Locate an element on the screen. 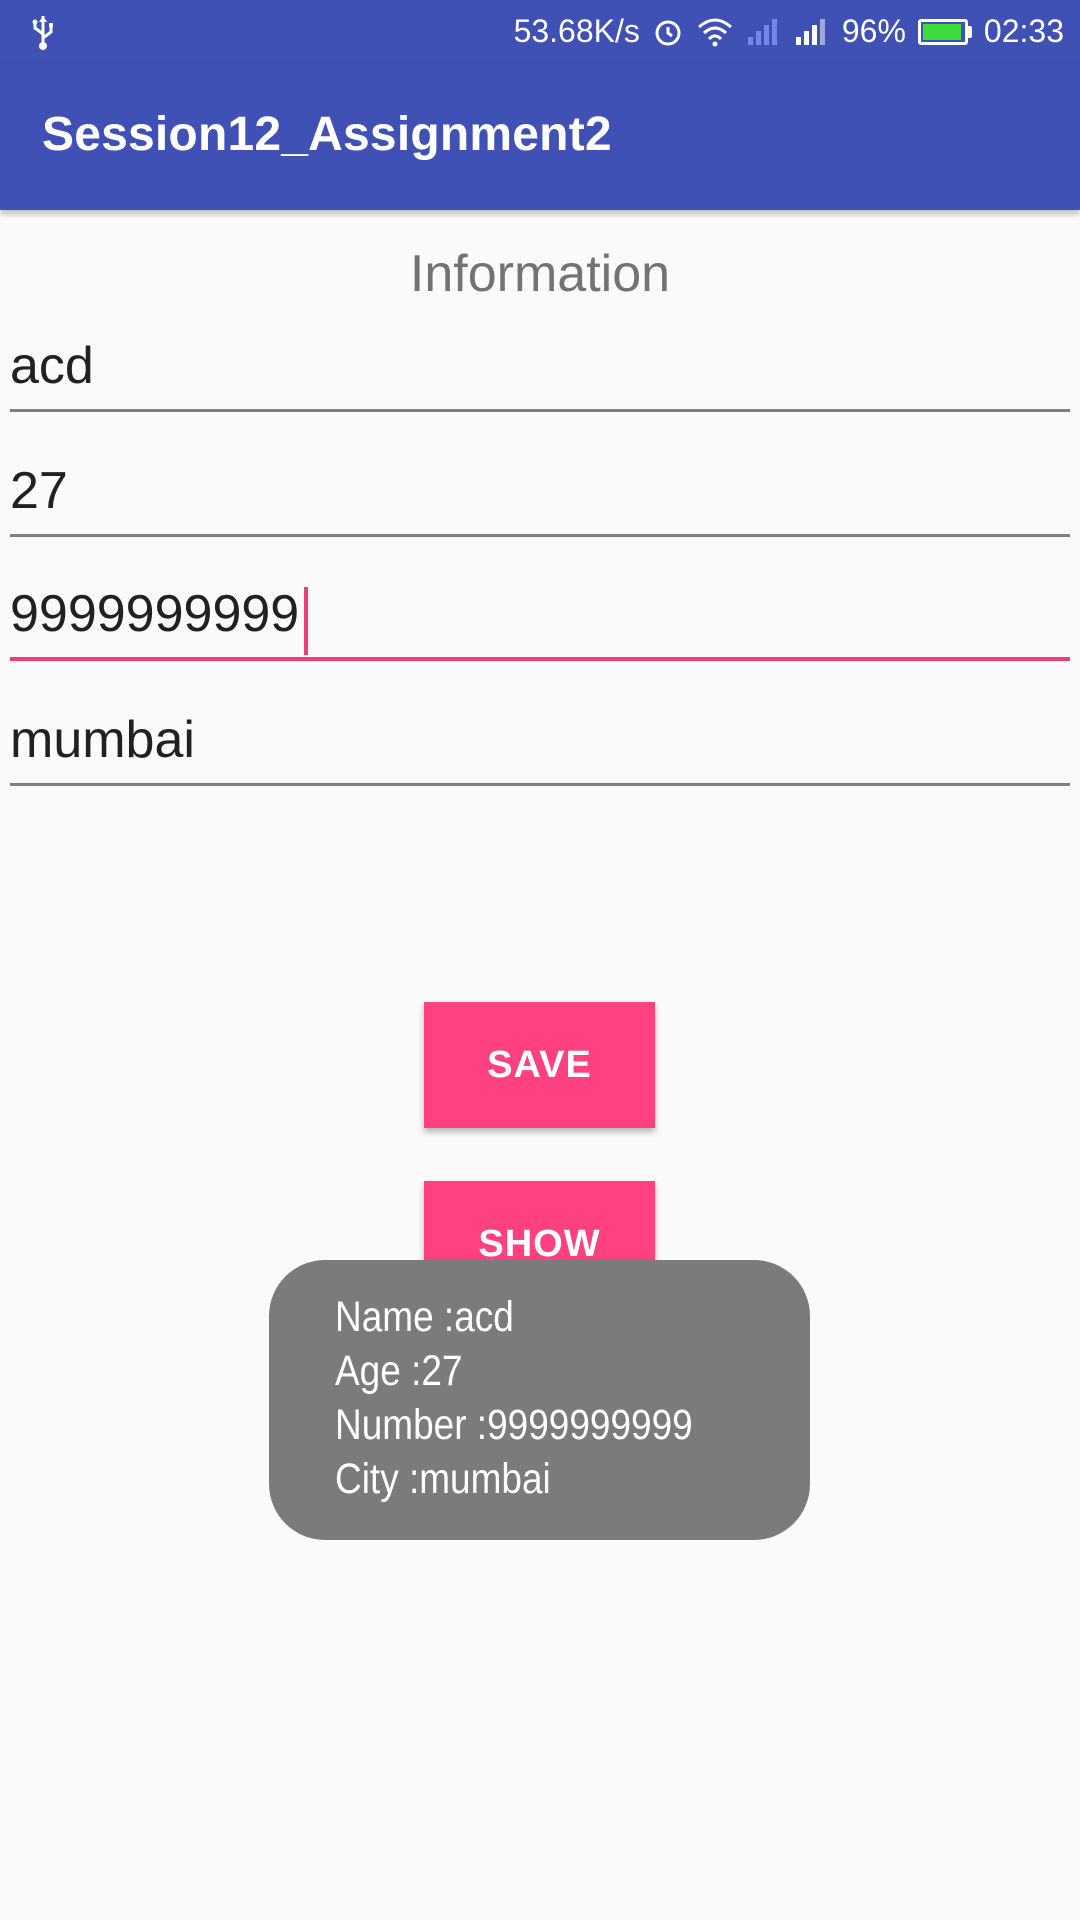 The height and width of the screenshot is (1920, 1080). toast-number-line: Number :9999999999 is located at coordinates (514, 1425).